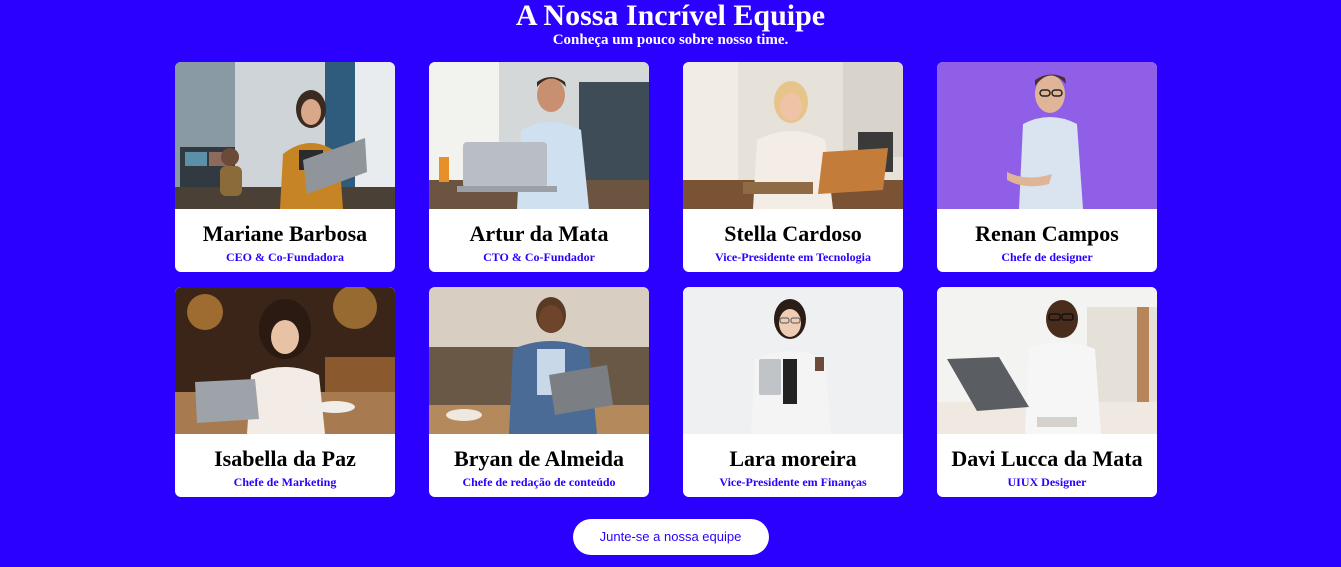 Image resolution: width=1341 pixels, height=567 pixels. What do you see at coordinates (539, 482) in the screenshot?
I see `team-member-role: Chefe de redação de conteúdo` at bounding box center [539, 482].